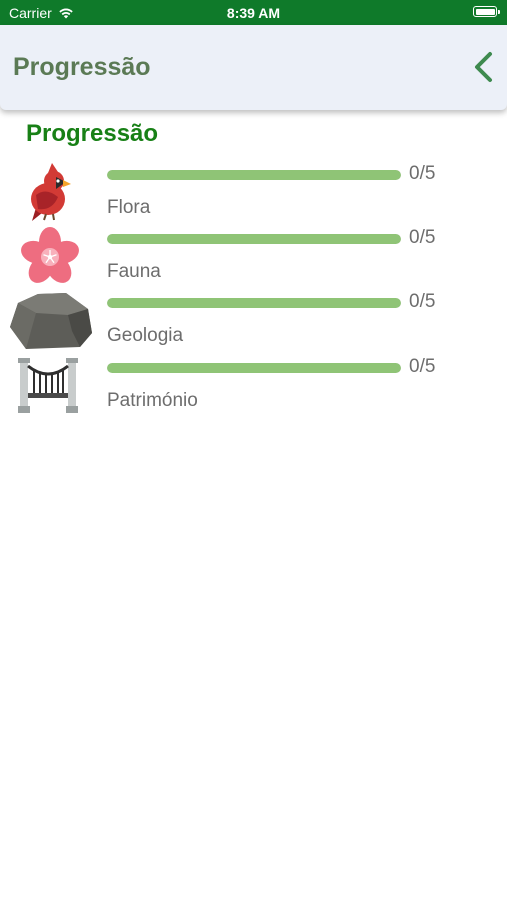 This screenshot has height=900, width=507. What do you see at coordinates (152, 400) in the screenshot?
I see `item-label: Património` at bounding box center [152, 400].